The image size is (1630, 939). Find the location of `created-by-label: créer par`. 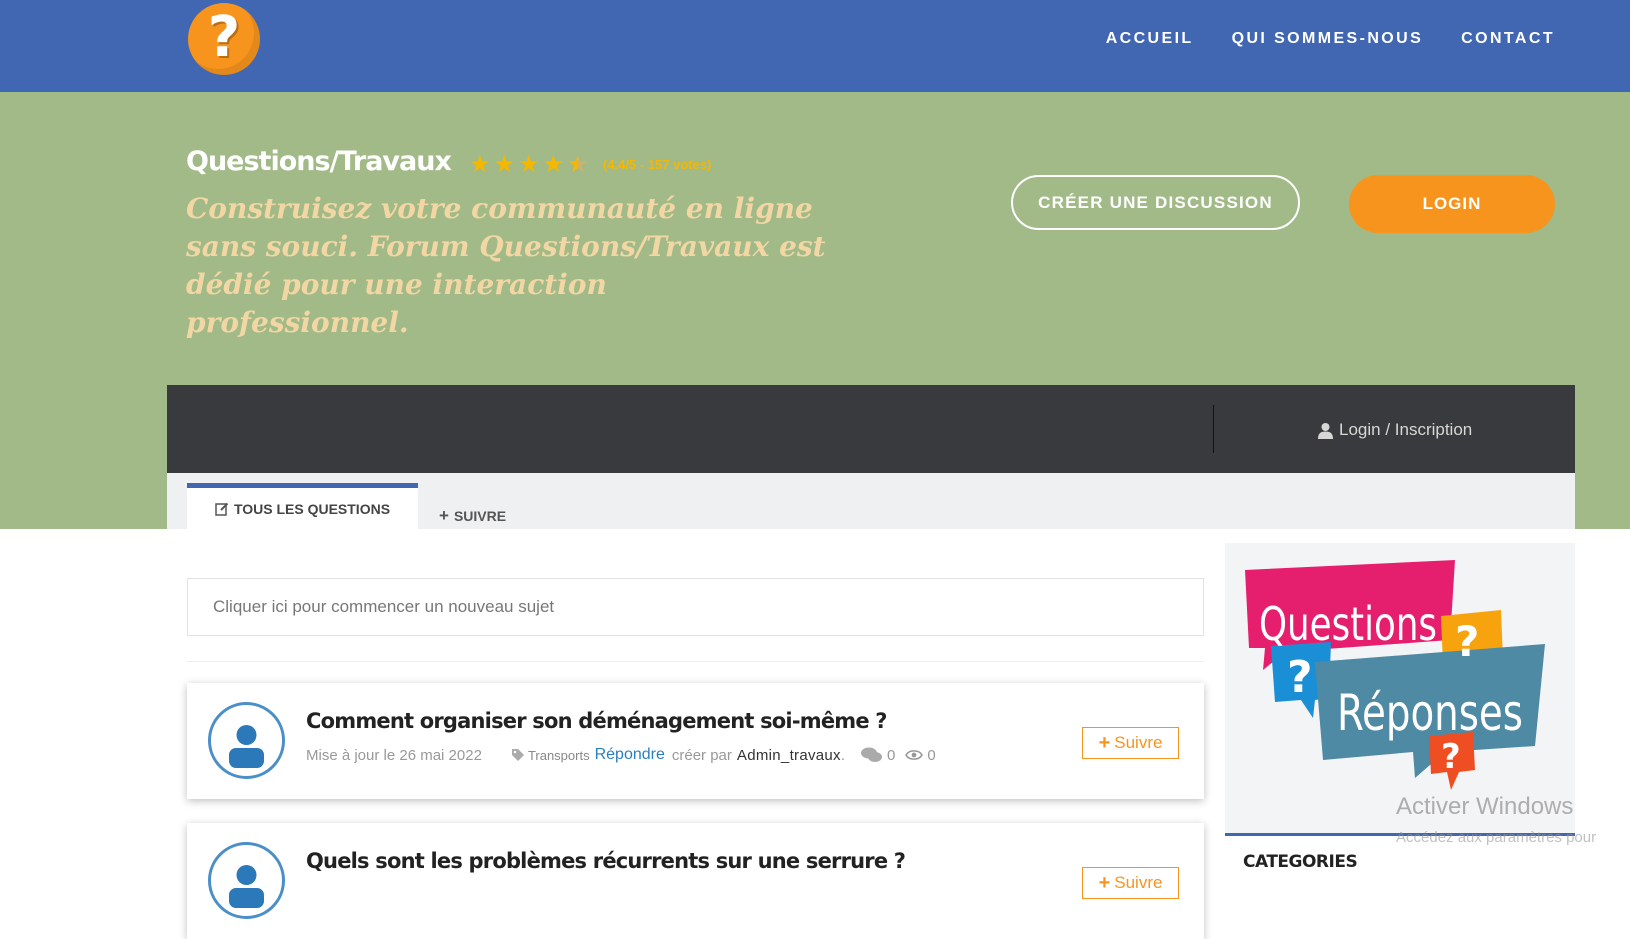

created-by-label: créer par is located at coordinates (701, 755).